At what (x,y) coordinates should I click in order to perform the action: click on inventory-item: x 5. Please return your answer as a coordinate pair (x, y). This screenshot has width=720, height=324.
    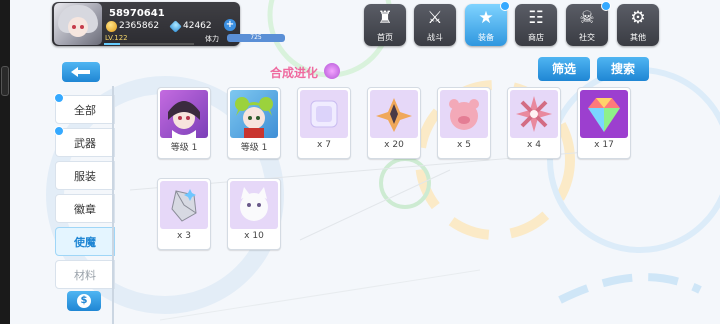
    Looking at the image, I should click on (464, 123).